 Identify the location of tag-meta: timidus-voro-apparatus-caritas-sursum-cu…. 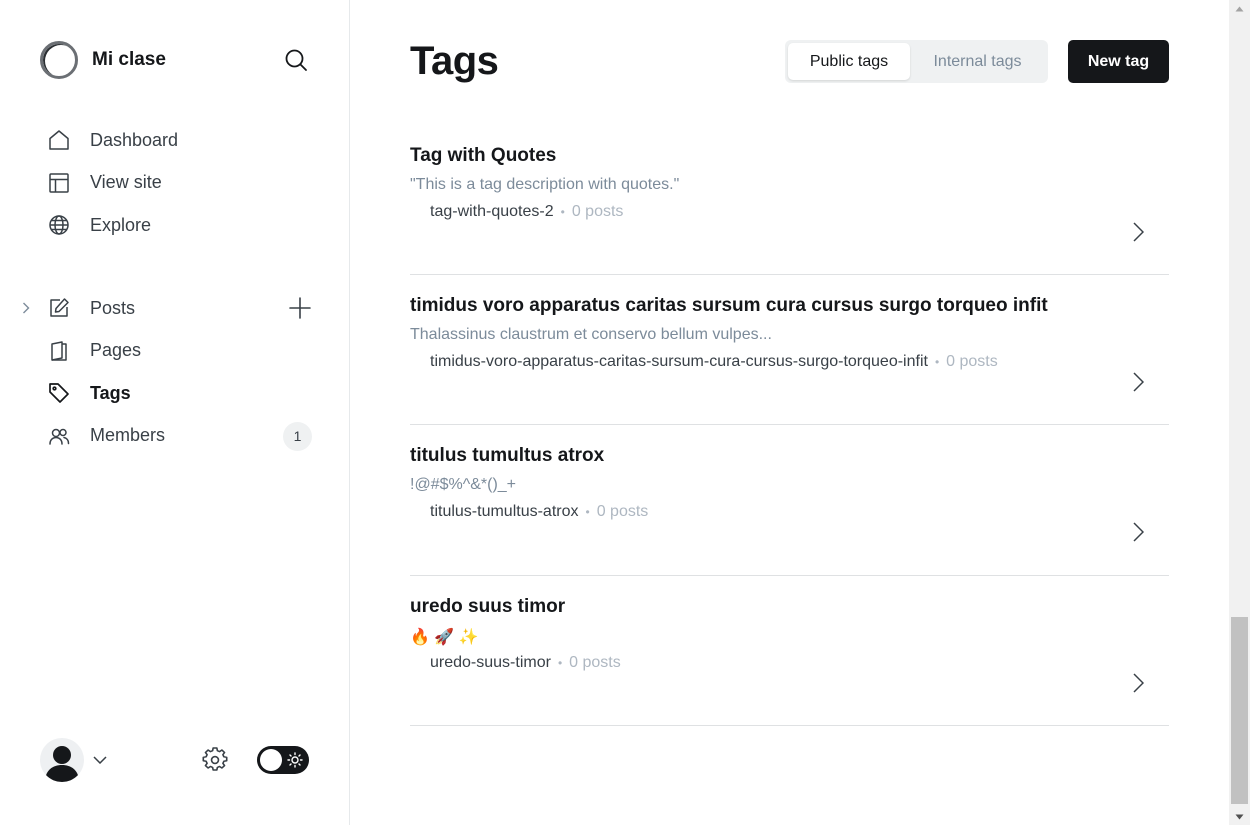
(714, 362).